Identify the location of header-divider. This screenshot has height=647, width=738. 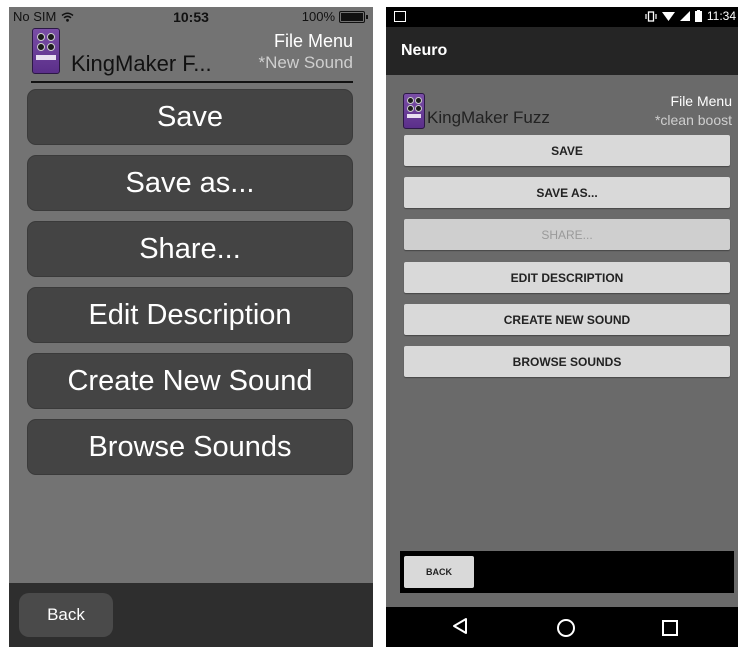
(192, 82).